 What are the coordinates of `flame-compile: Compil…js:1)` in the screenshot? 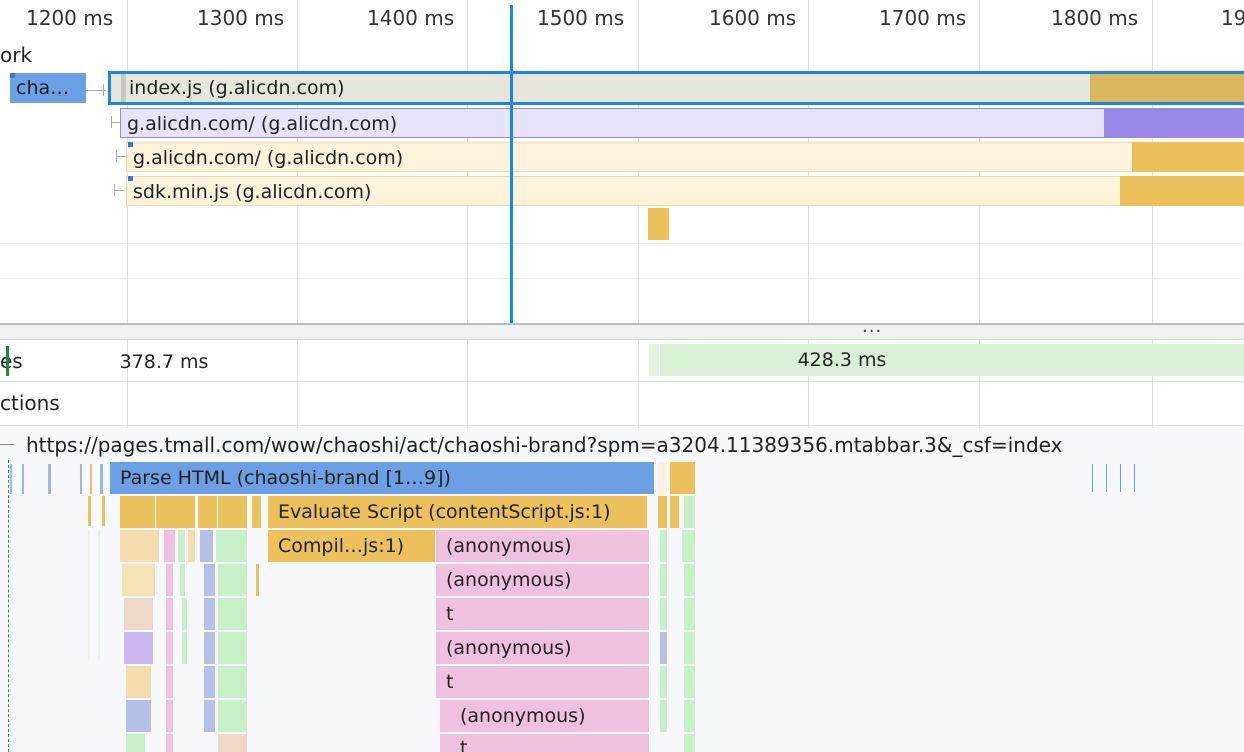 It's located at (352, 546).